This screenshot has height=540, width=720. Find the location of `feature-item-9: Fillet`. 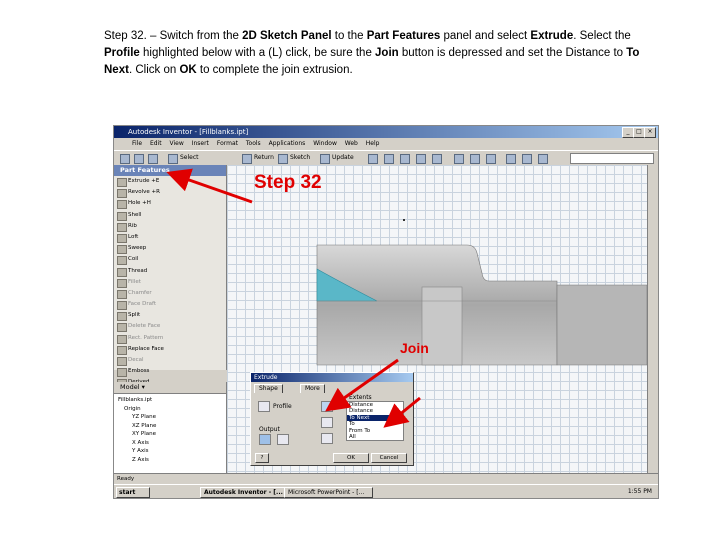

feature-item-9: Fillet is located at coordinates (170, 282).